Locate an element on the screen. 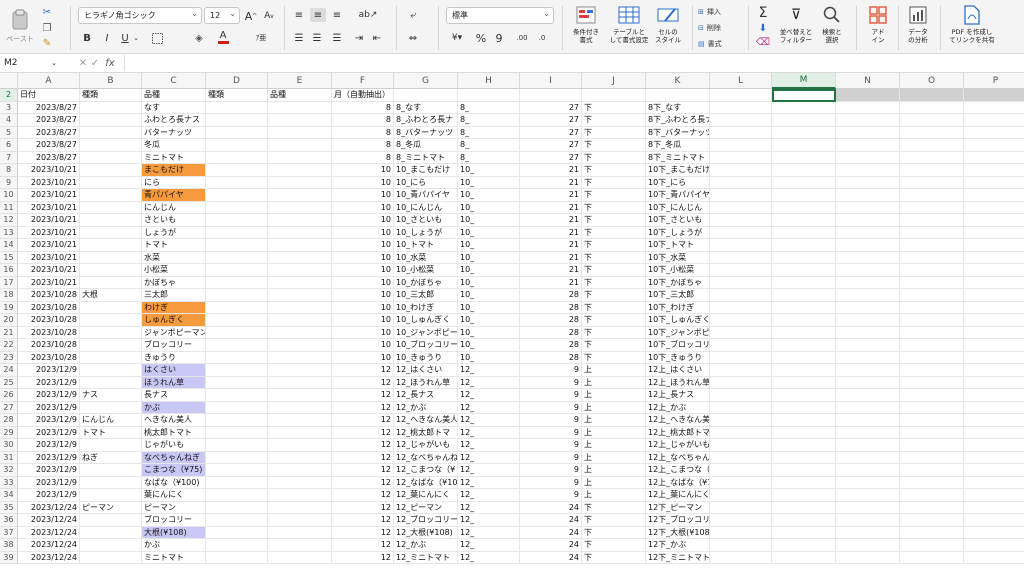 This screenshot has height=576, width=1024. cell-c7: ミニトマト is located at coordinates (174, 157).